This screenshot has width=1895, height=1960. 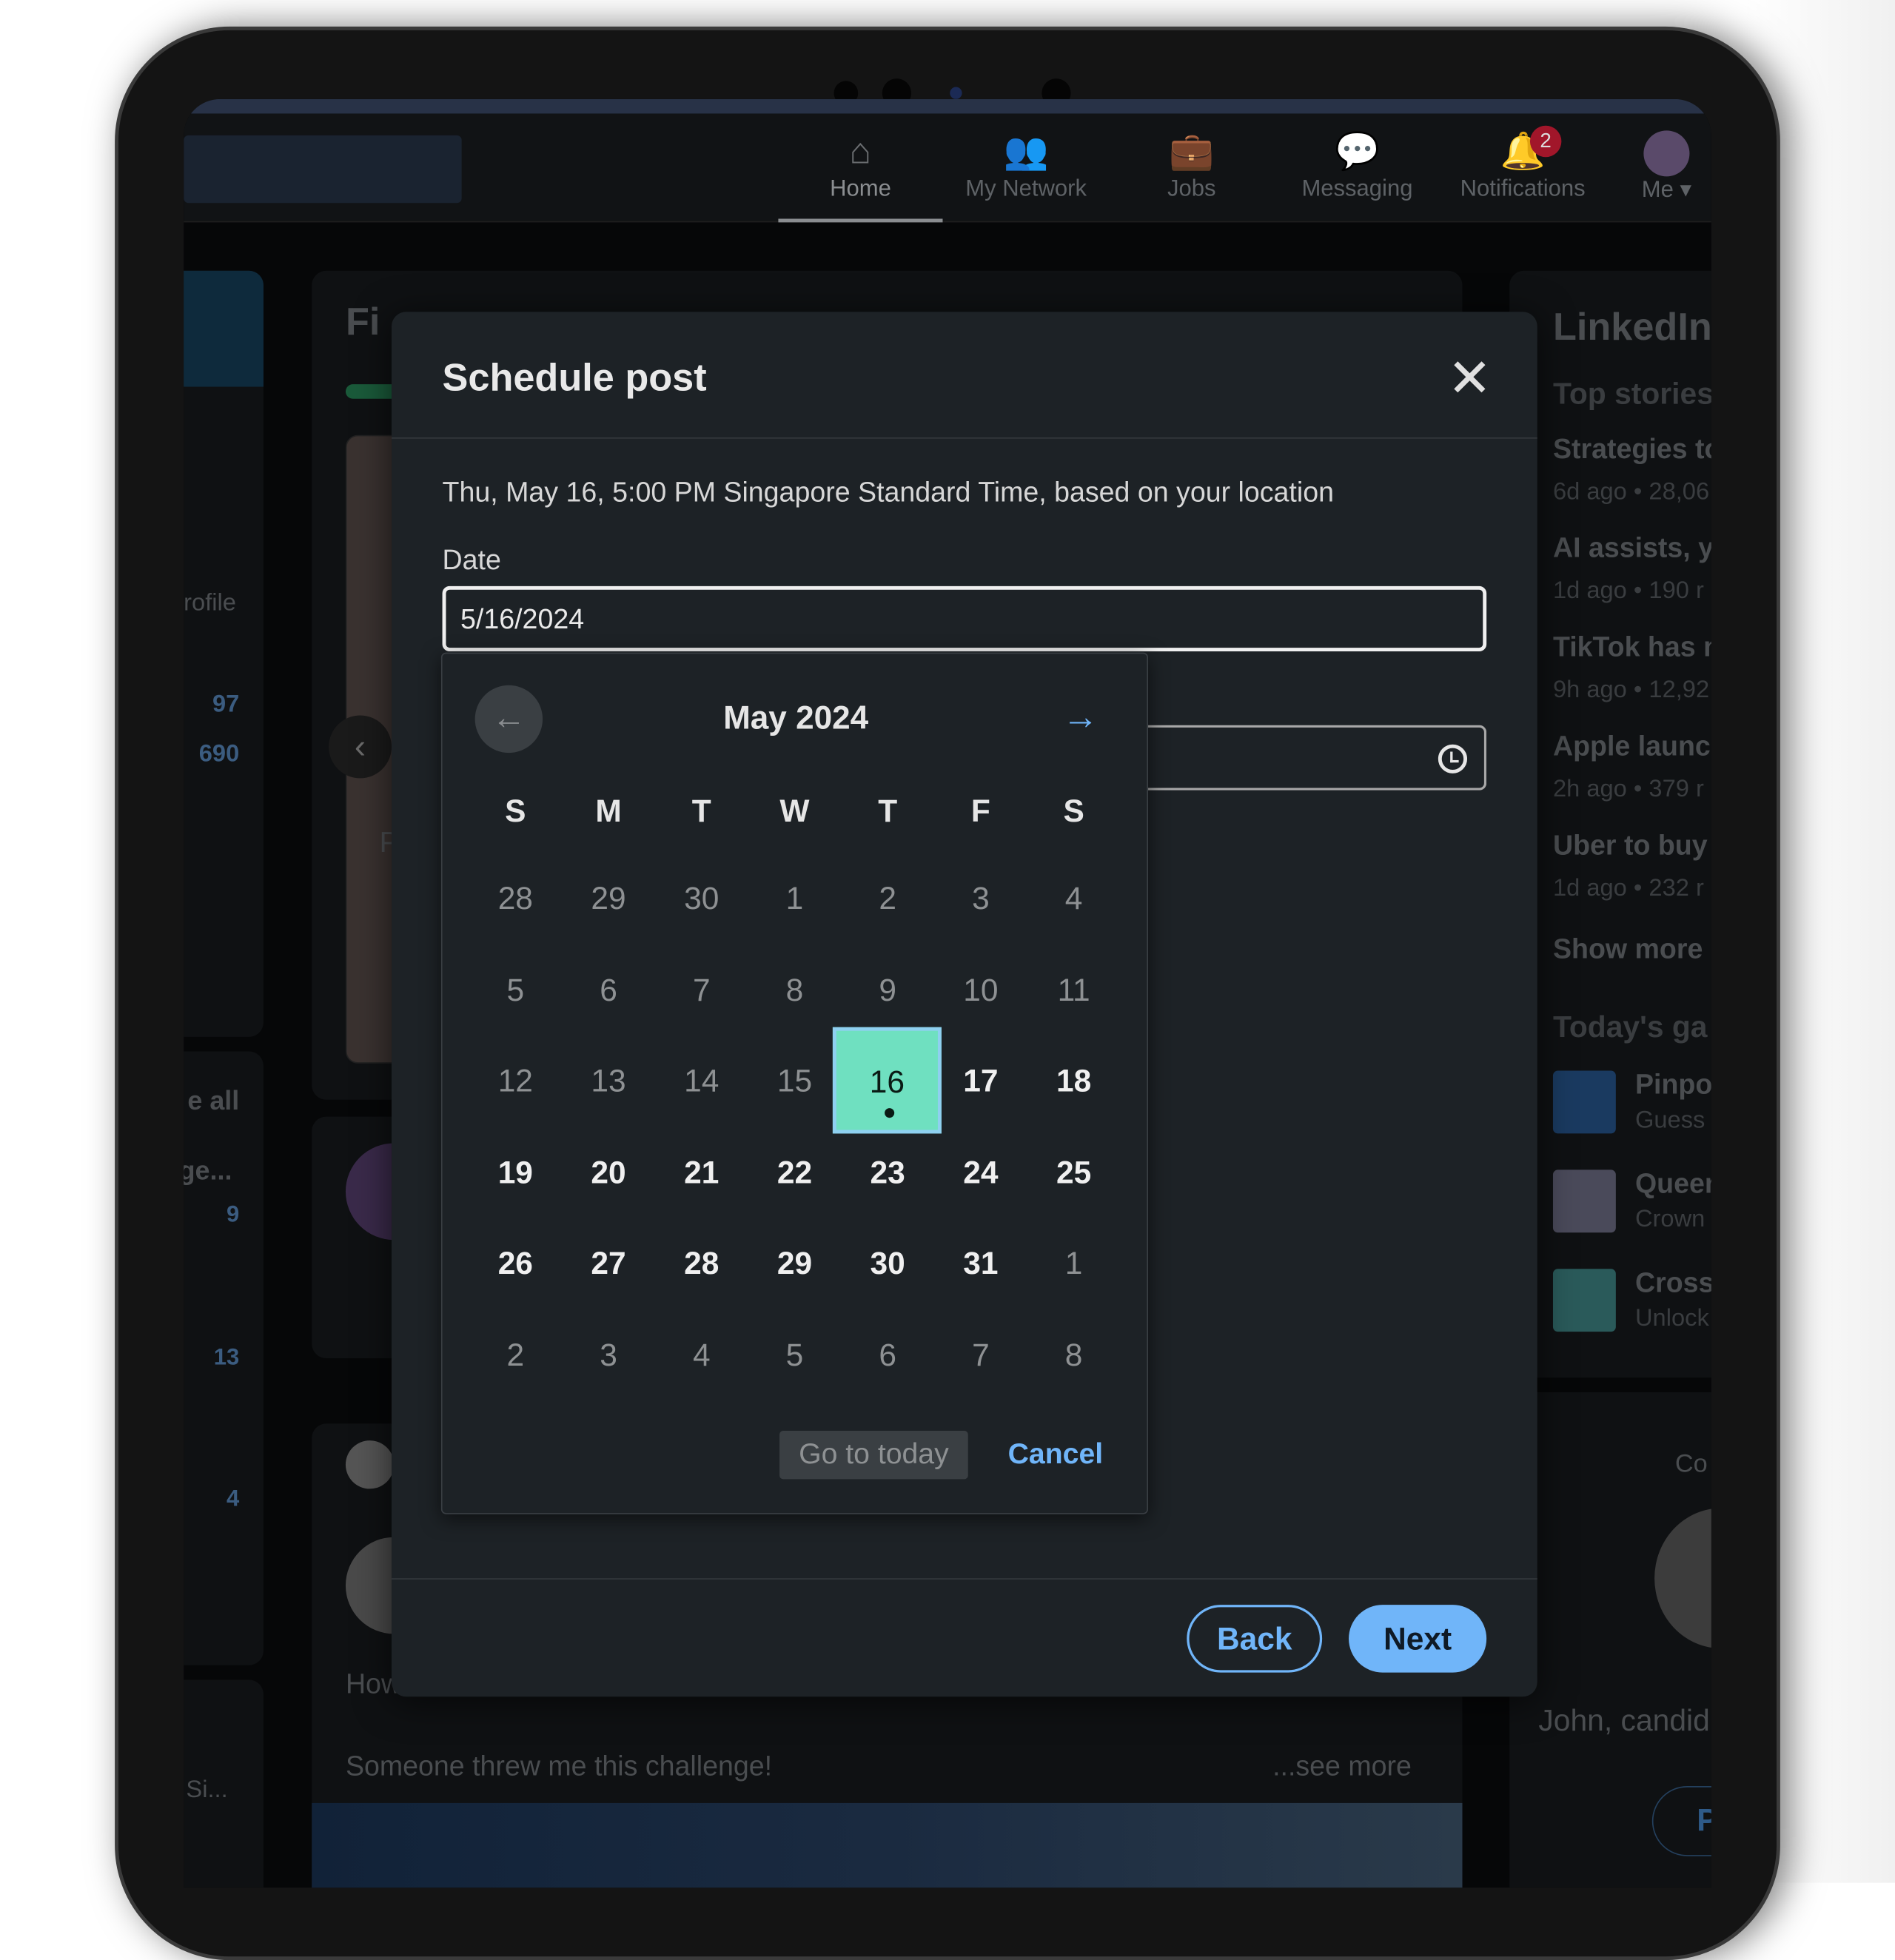 What do you see at coordinates (1673, 1282) in the screenshot?
I see `game-title: Crosse` at bounding box center [1673, 1282].